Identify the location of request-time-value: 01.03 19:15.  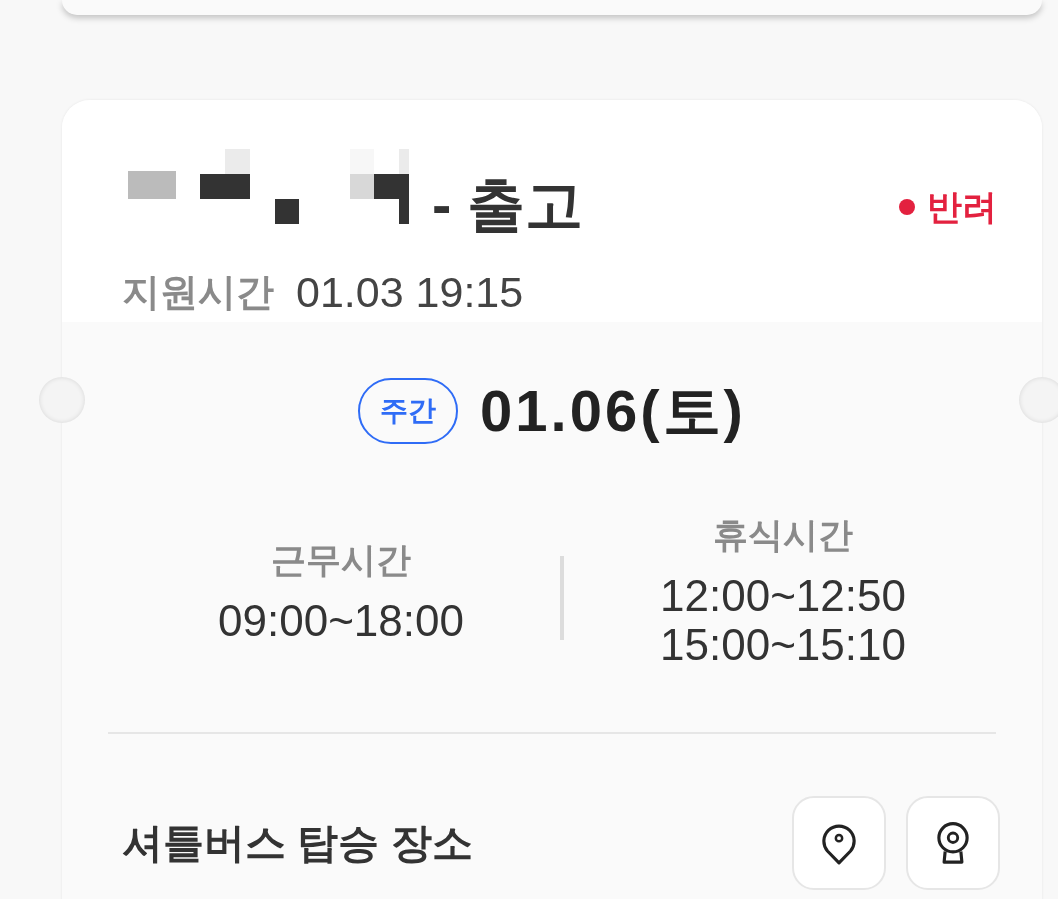
(410, 292).